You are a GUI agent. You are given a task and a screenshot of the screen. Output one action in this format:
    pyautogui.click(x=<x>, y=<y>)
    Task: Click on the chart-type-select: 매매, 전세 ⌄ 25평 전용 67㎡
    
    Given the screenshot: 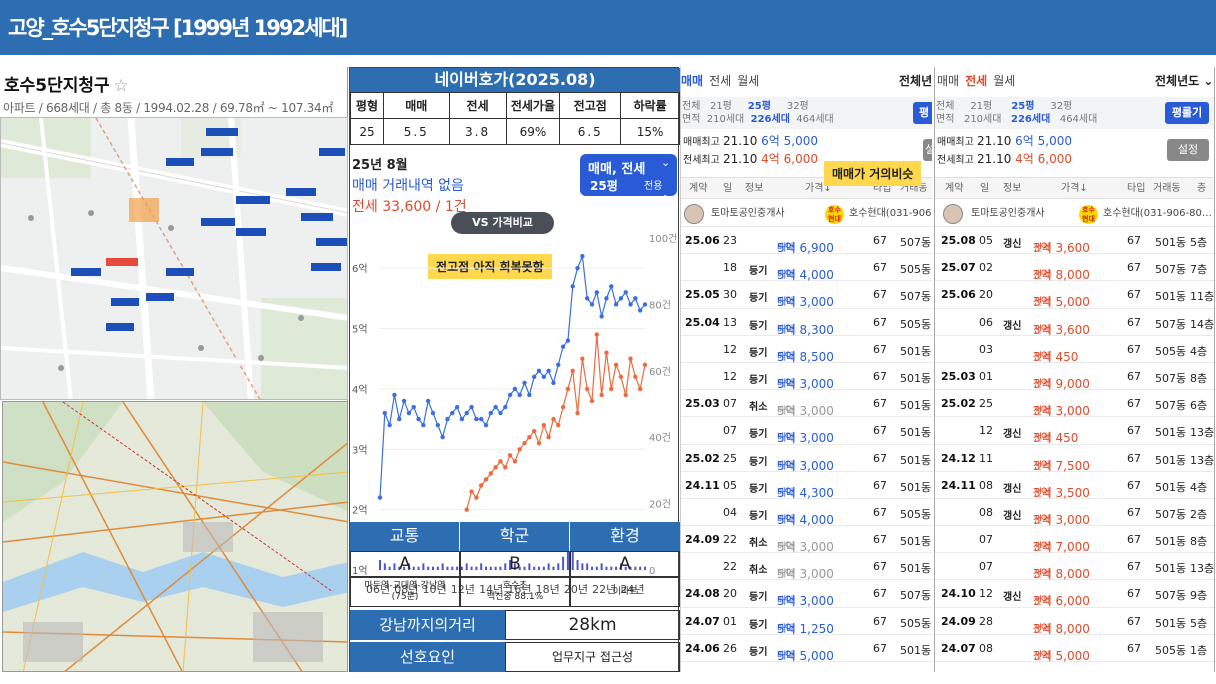 What is the action you would take?
    pyautogui.click(x=628, y=180)
    